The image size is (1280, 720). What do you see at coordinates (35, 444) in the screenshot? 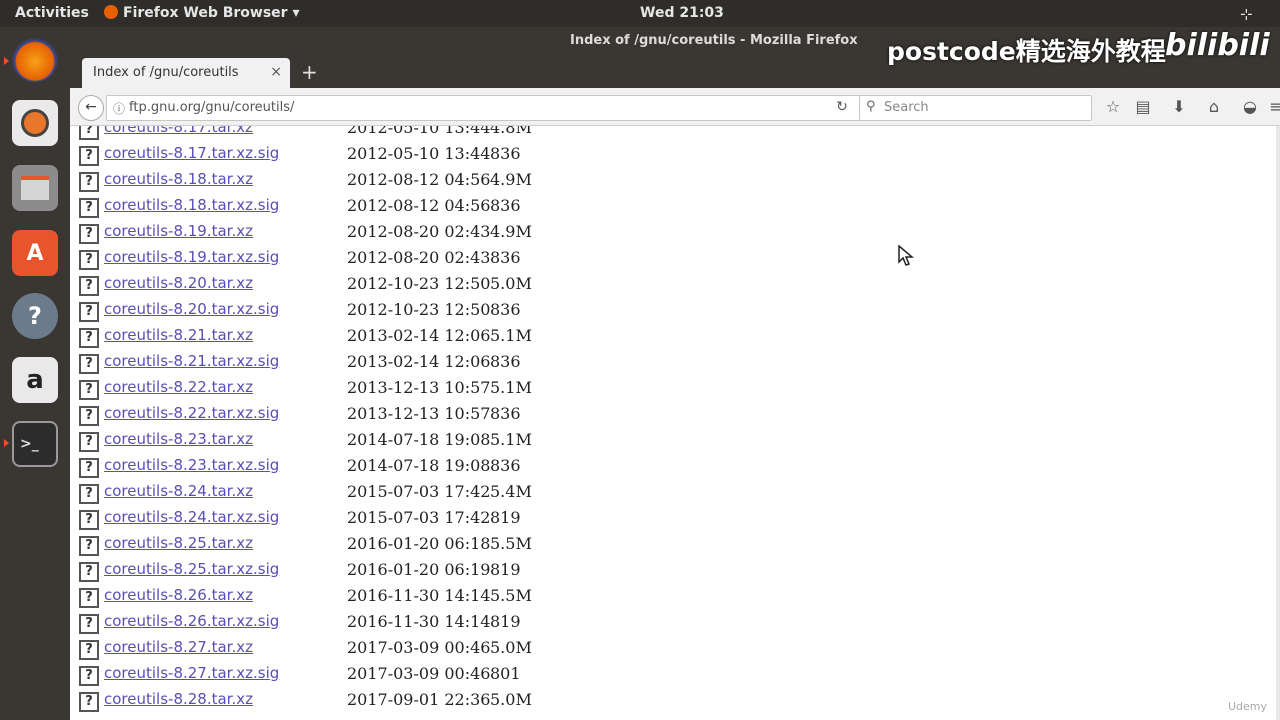
I see `terminal-launcher-icon: >_` at bounding box center [35, 444].